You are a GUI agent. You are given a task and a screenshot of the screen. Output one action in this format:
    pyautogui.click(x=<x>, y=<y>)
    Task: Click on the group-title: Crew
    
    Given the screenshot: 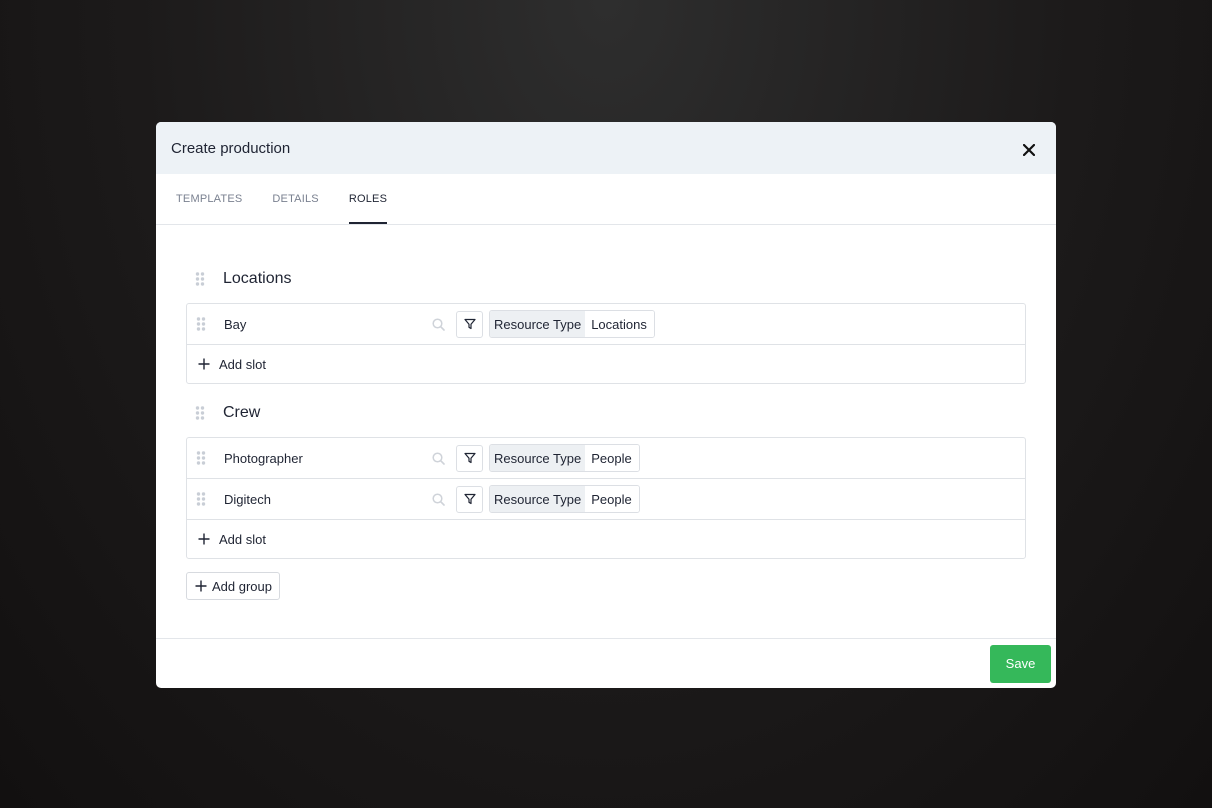 What is the action you would take?
    pyautogui.click(x=242, y=412)
    